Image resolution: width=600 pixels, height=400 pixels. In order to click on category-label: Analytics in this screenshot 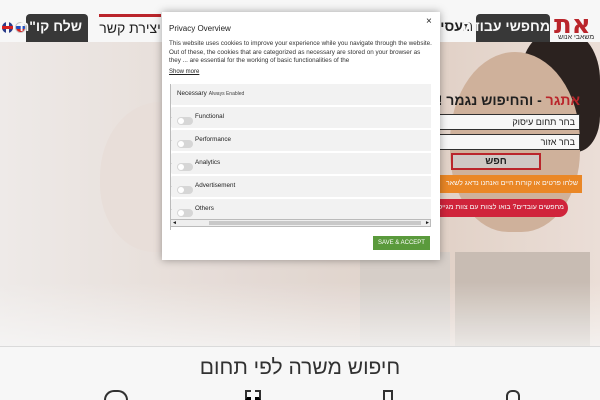, I will do `click(208, 162)`.